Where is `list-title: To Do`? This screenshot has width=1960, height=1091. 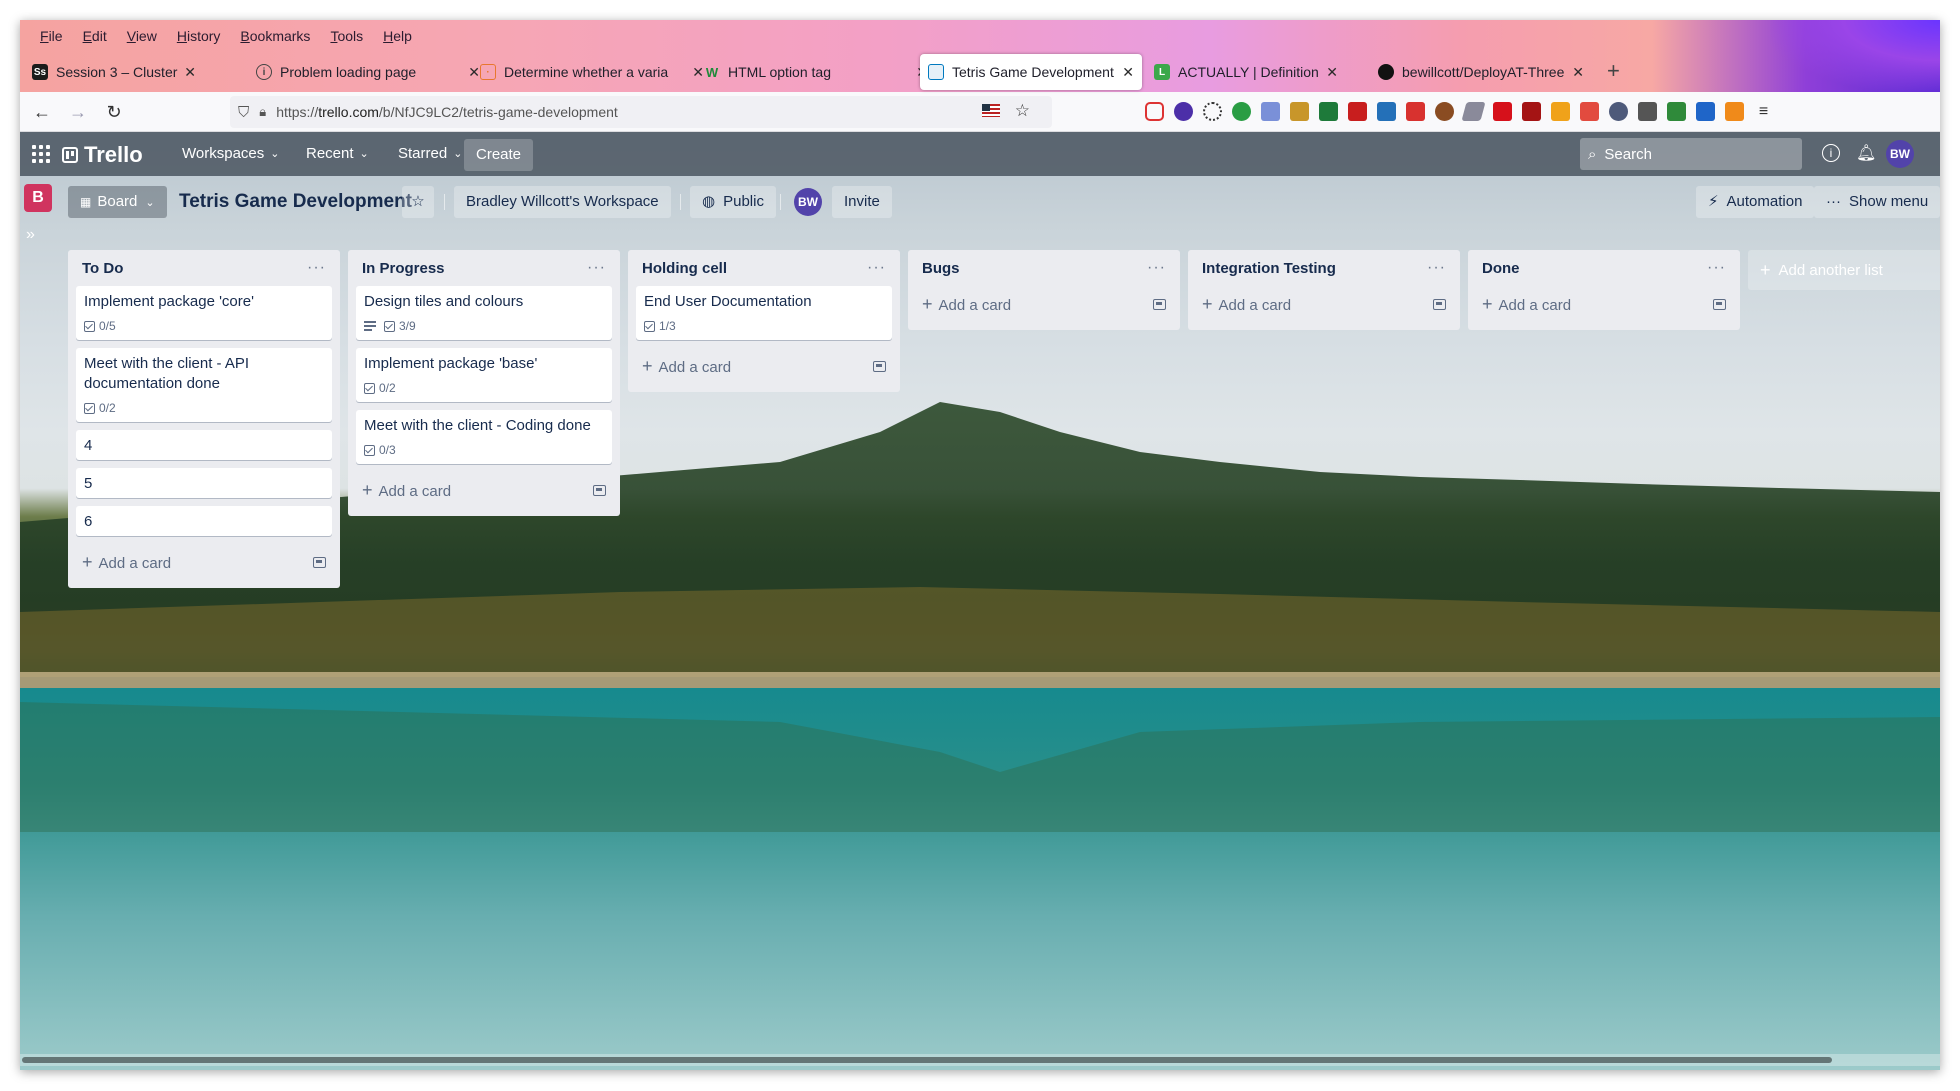 list-title: To Do is located at coordinates (102, 268).